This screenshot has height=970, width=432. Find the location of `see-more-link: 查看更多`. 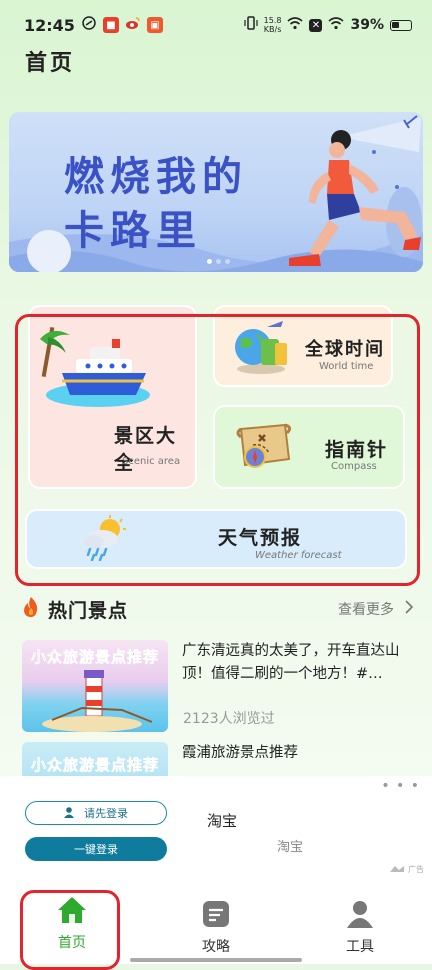

see-more-link: 查看更多 is located at coordinates (376, 609).